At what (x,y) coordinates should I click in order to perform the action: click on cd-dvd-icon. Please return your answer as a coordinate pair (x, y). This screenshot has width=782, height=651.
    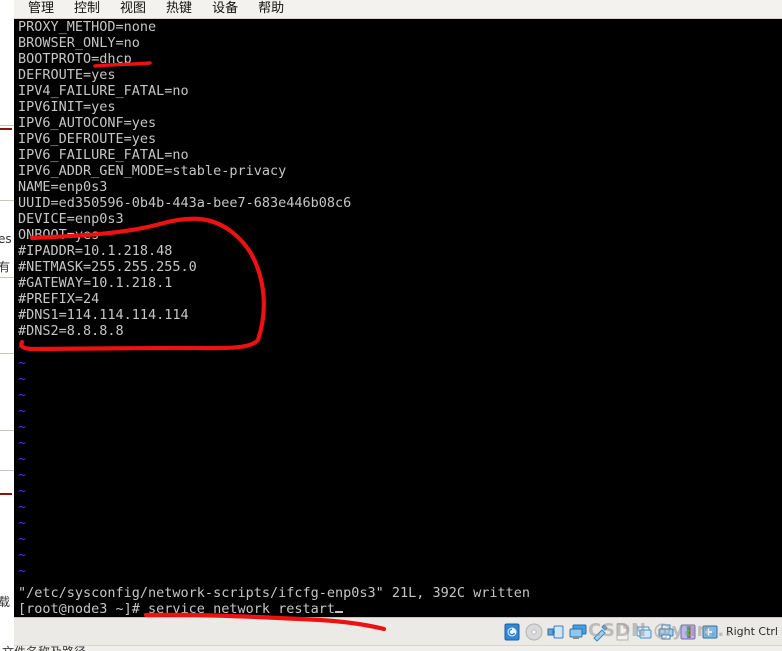
    Looking at the image, I should click on (534, 632).